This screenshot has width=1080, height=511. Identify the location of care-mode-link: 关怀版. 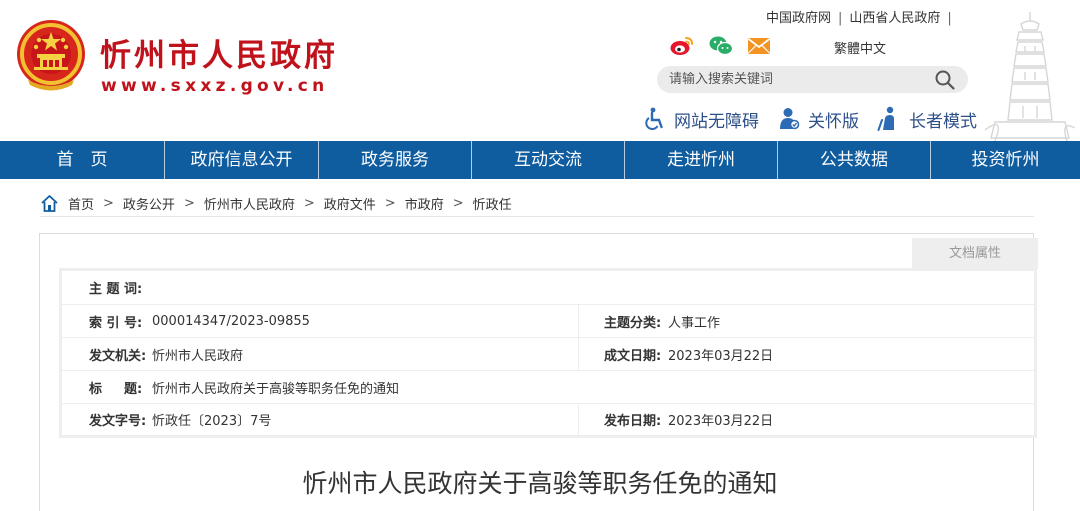
(818, 119).